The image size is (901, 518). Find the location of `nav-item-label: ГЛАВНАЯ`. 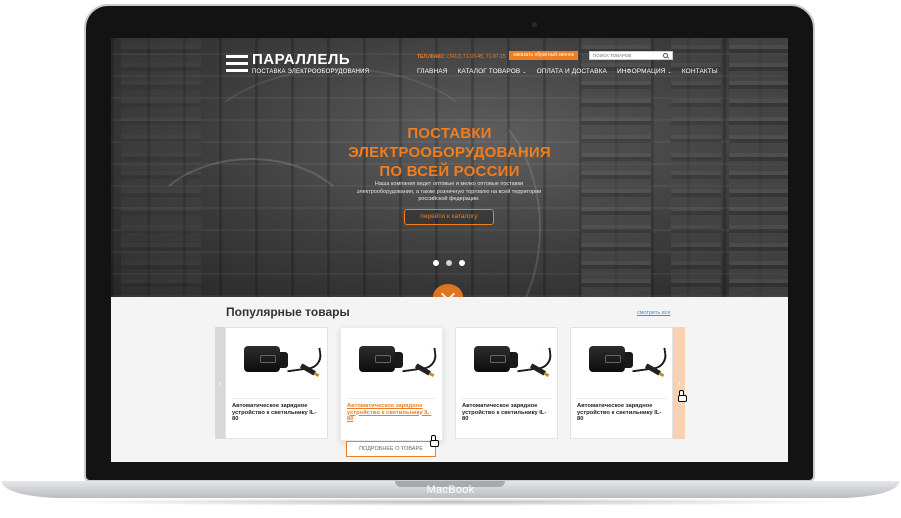

nav-item-label: ГЛАВНАЯ is located at coordinates (432, 71).